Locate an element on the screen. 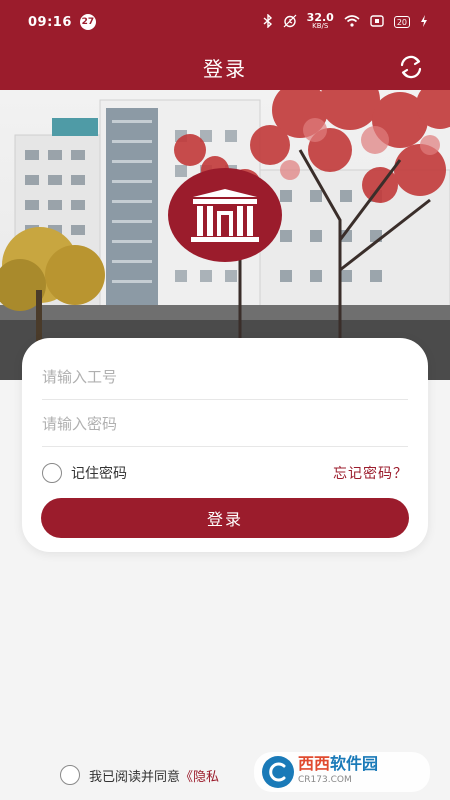 The width and height of the screenshot is (450, 800). agreement-row: 我已阅读并同意 《隐私 is located at coordinates (139, 775).